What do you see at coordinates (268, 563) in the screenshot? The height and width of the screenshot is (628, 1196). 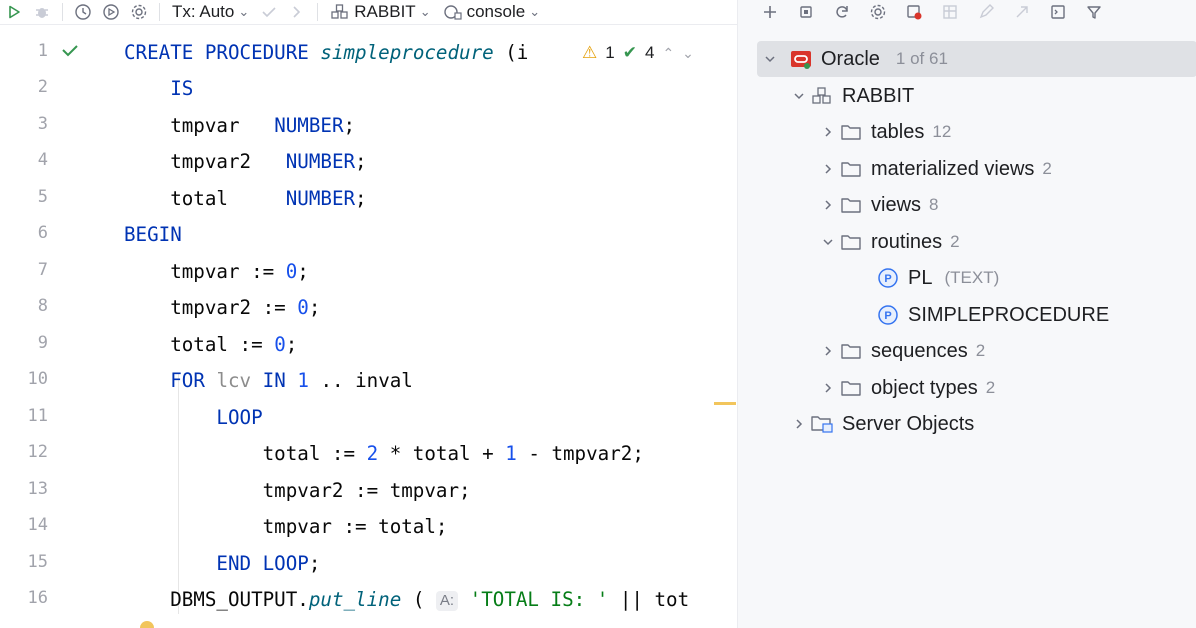 I see `code-line-15: END LOOP;` at bounding box center [268, 563].